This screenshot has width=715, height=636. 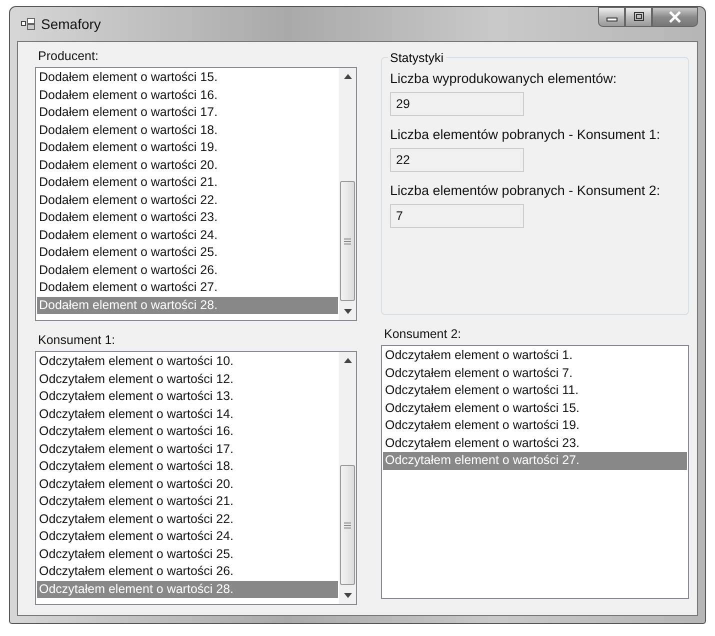 I want to click on app-icon, so click(x=28, y=24).